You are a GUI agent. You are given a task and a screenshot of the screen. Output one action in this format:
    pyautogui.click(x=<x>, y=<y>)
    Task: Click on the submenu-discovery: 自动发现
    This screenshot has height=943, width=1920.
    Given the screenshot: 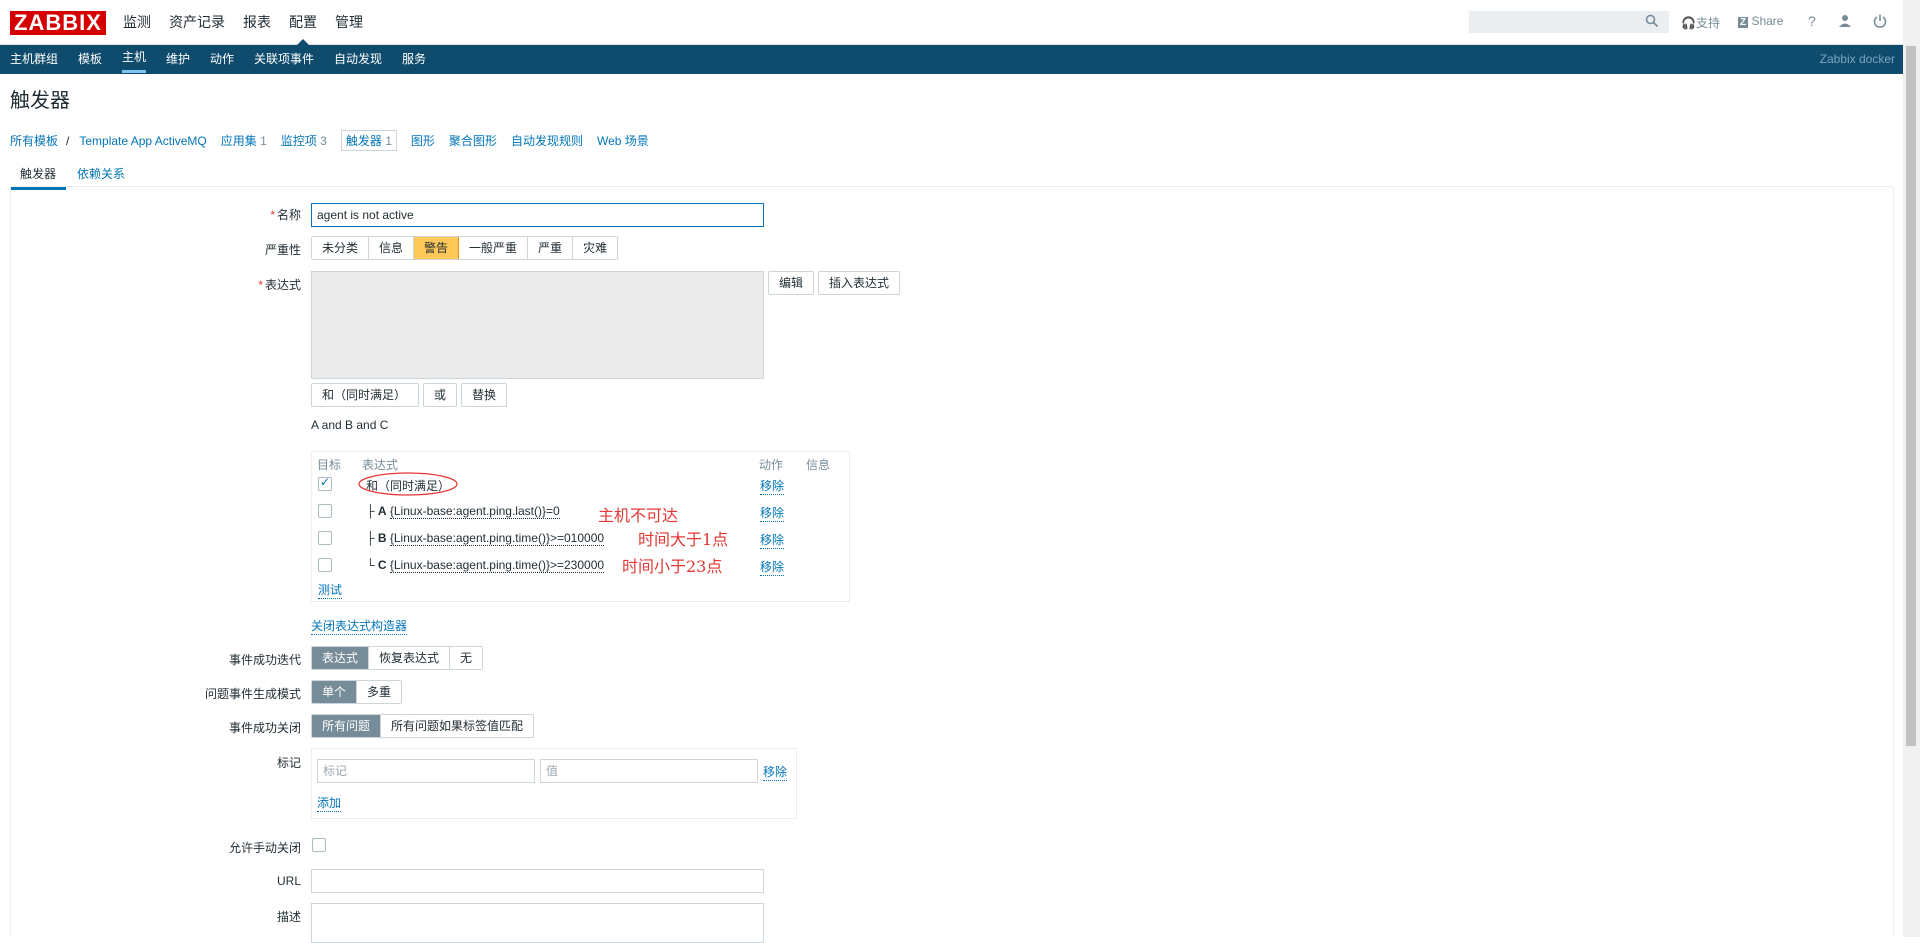 What is the action you would take?
    pyautogui.click(x=358, y=59)
    